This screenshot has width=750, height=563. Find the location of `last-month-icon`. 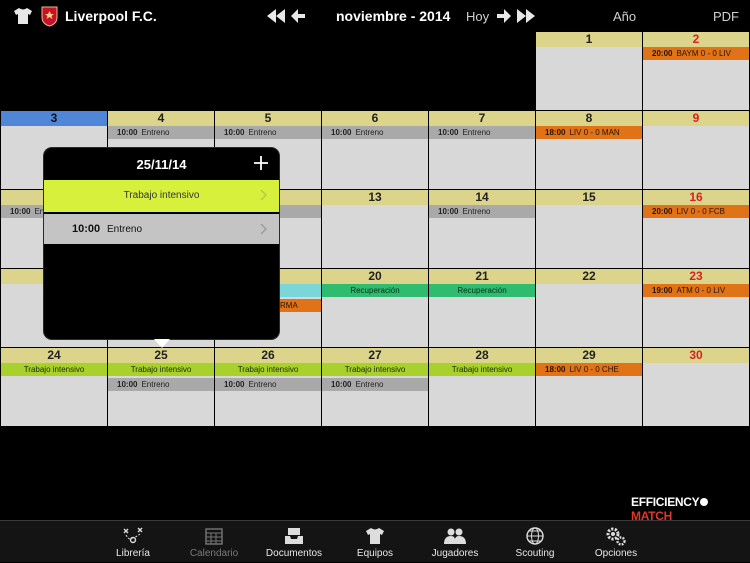

last-month-icon is located at coordinates (526, 16).